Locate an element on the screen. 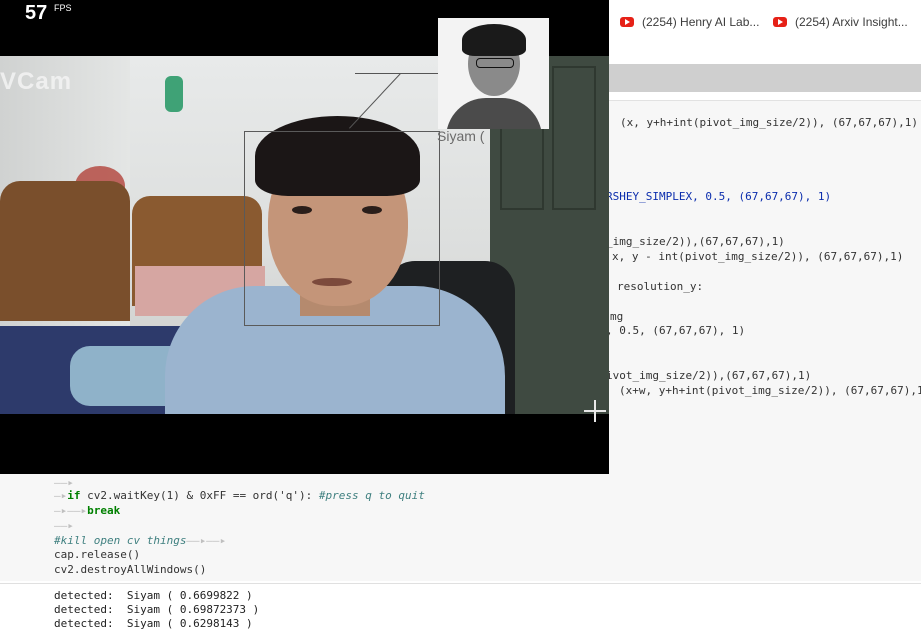 The width and height of the screenshot is (921, 631). output-line: detected: Siyam ( 0.69872373 ) is located at coordinates (157, 609).